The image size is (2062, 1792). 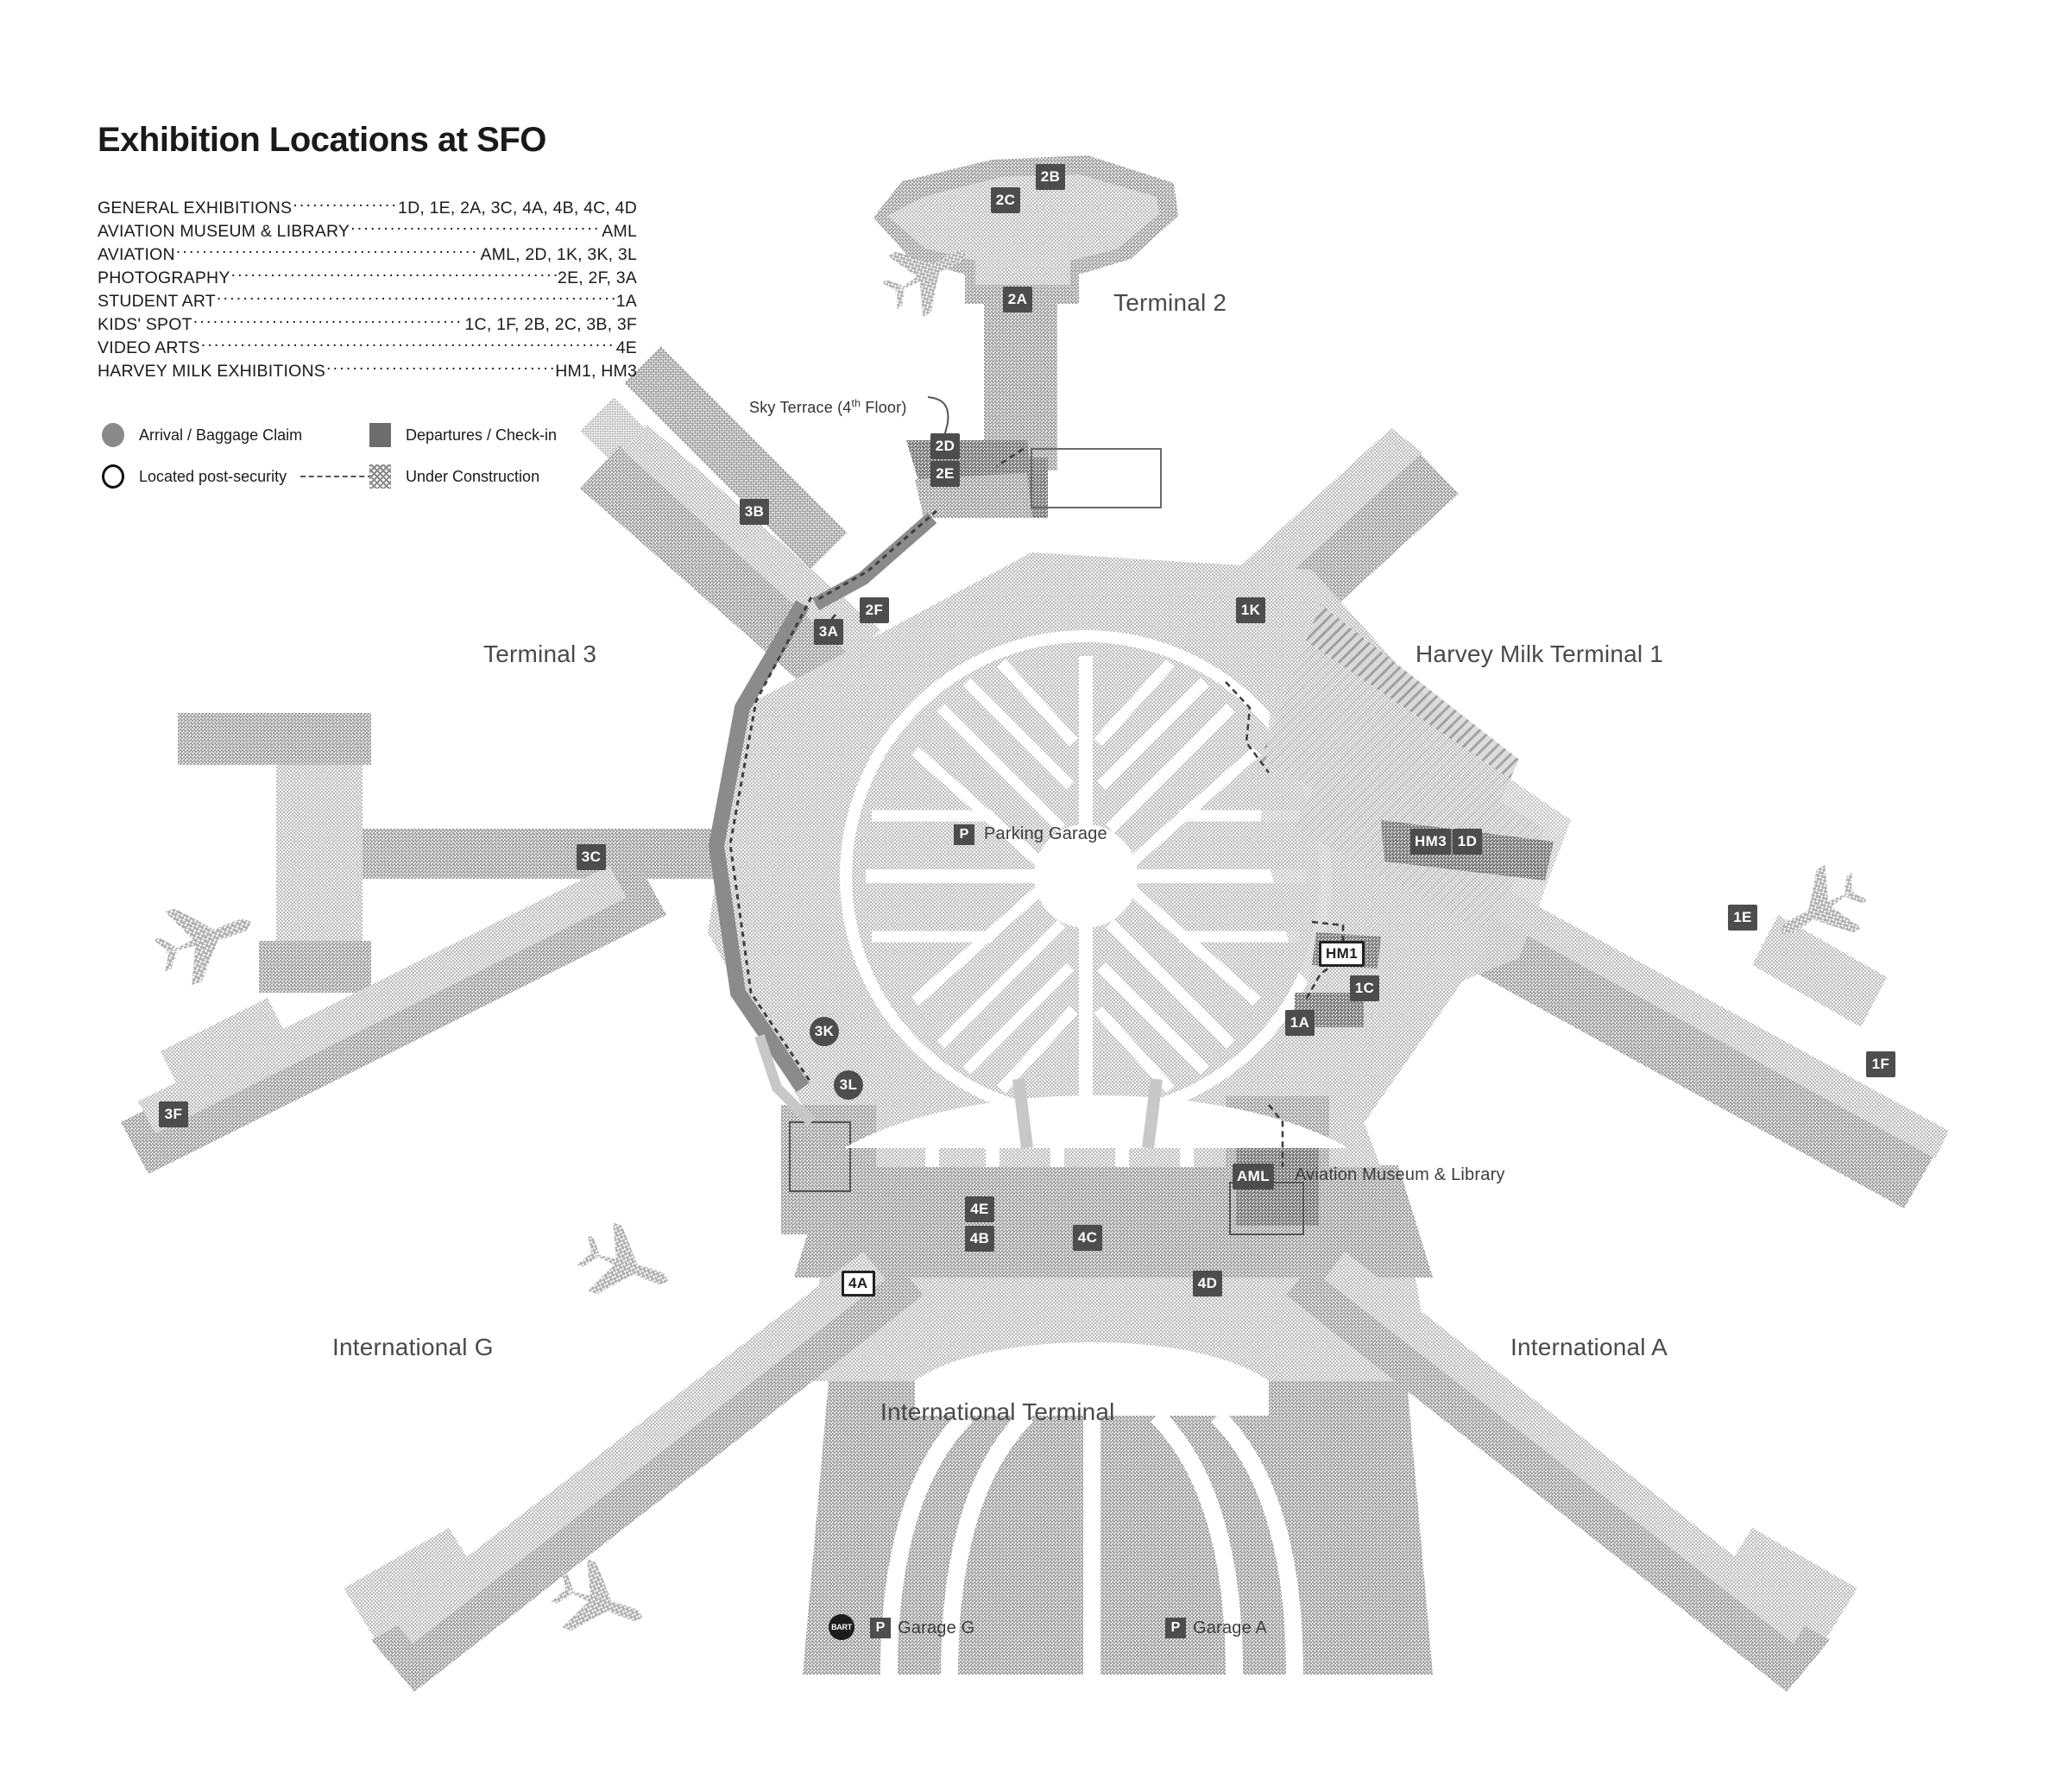 I want to click on marker-1C: 1C, so click(x=1365, y=988).